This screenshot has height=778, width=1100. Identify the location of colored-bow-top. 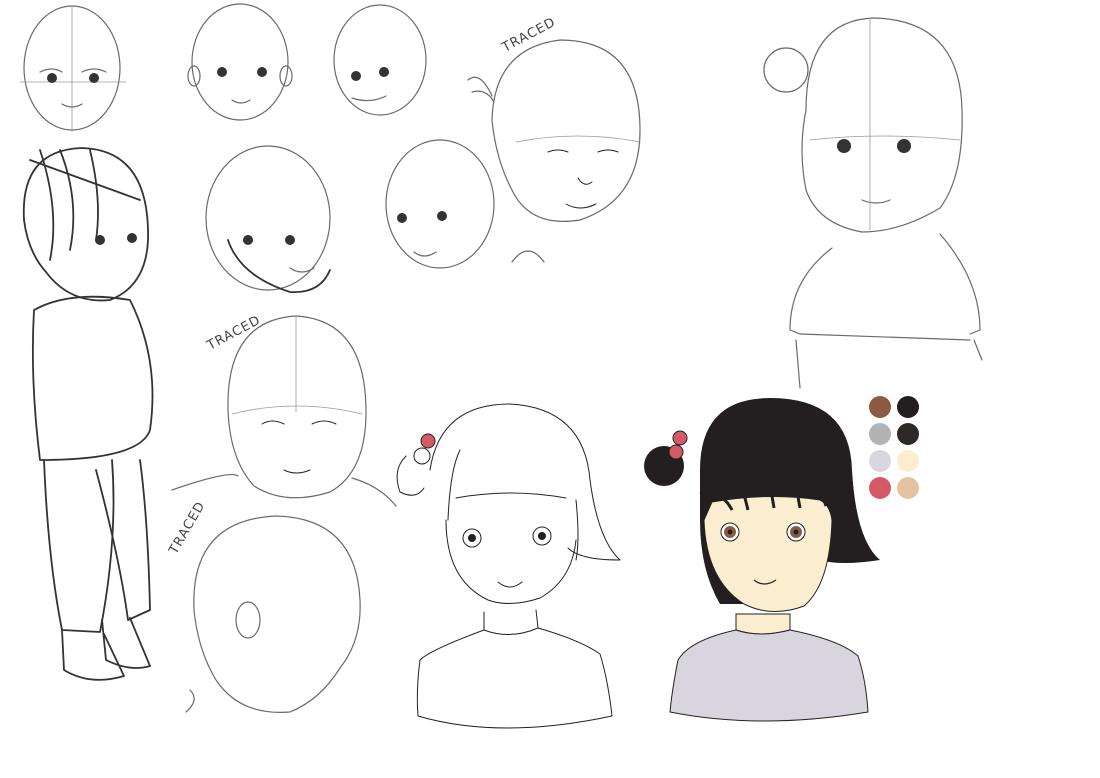
(680, 438).